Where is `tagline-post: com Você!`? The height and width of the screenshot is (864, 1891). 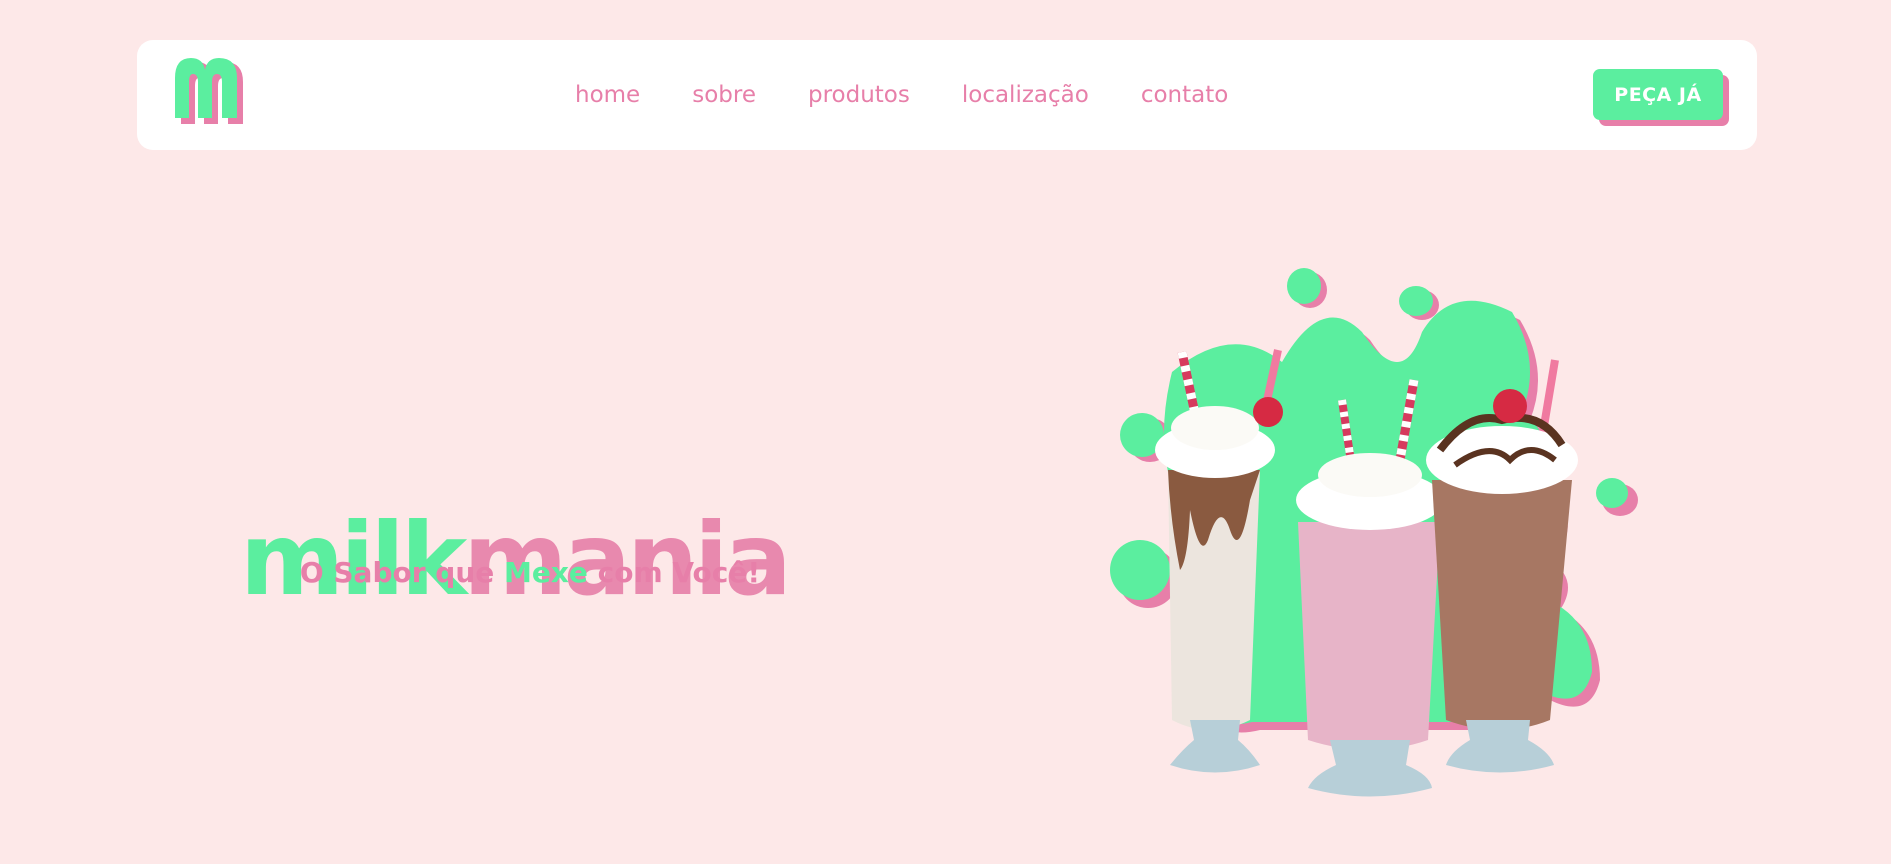
tagline-post: com Você! is located at coordinates (674, 572).